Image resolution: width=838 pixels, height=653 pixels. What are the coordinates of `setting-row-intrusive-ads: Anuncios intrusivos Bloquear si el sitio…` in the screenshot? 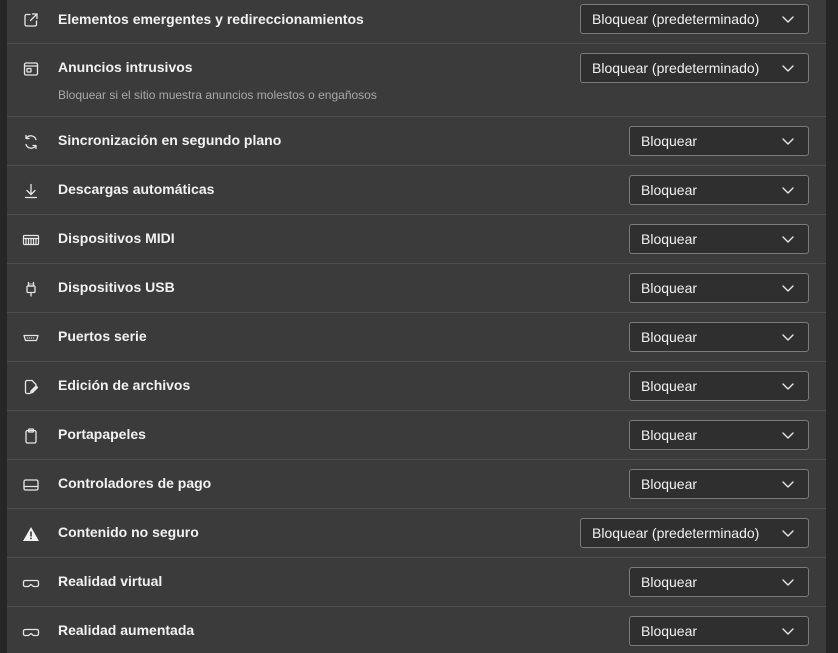 It's located at (416, 80).